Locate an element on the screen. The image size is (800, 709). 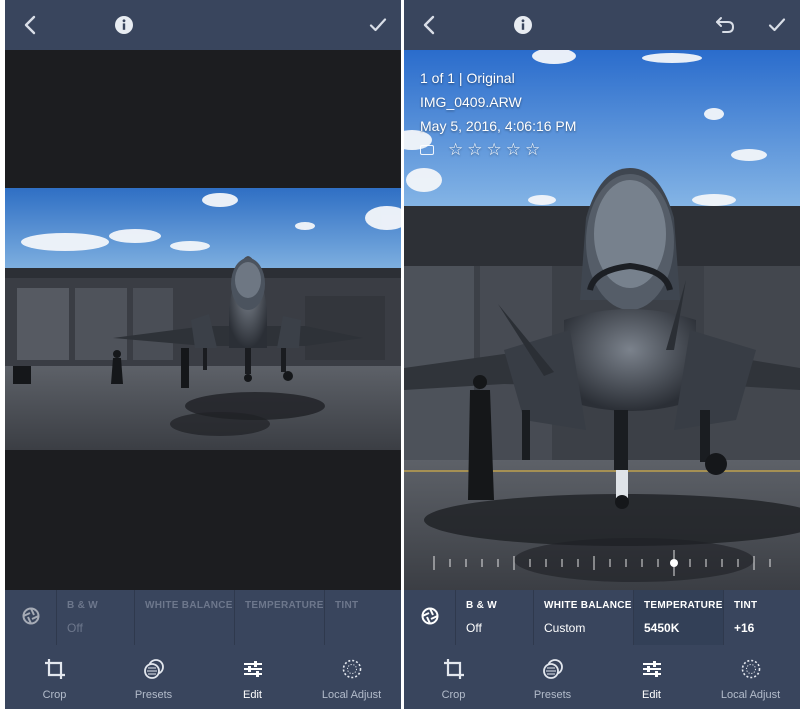
temperature-control: TEMPERATURE 5450K is located at coordinates (679, 617).